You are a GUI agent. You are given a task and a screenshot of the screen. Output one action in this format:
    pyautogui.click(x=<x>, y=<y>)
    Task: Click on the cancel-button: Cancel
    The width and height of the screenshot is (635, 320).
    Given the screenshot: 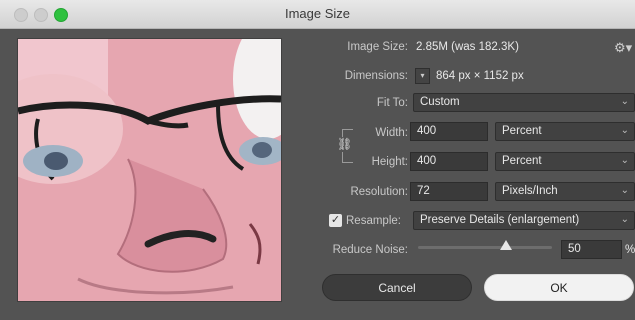 What is the action you would take?
    pyautogui.click(x=397, y=287)
    